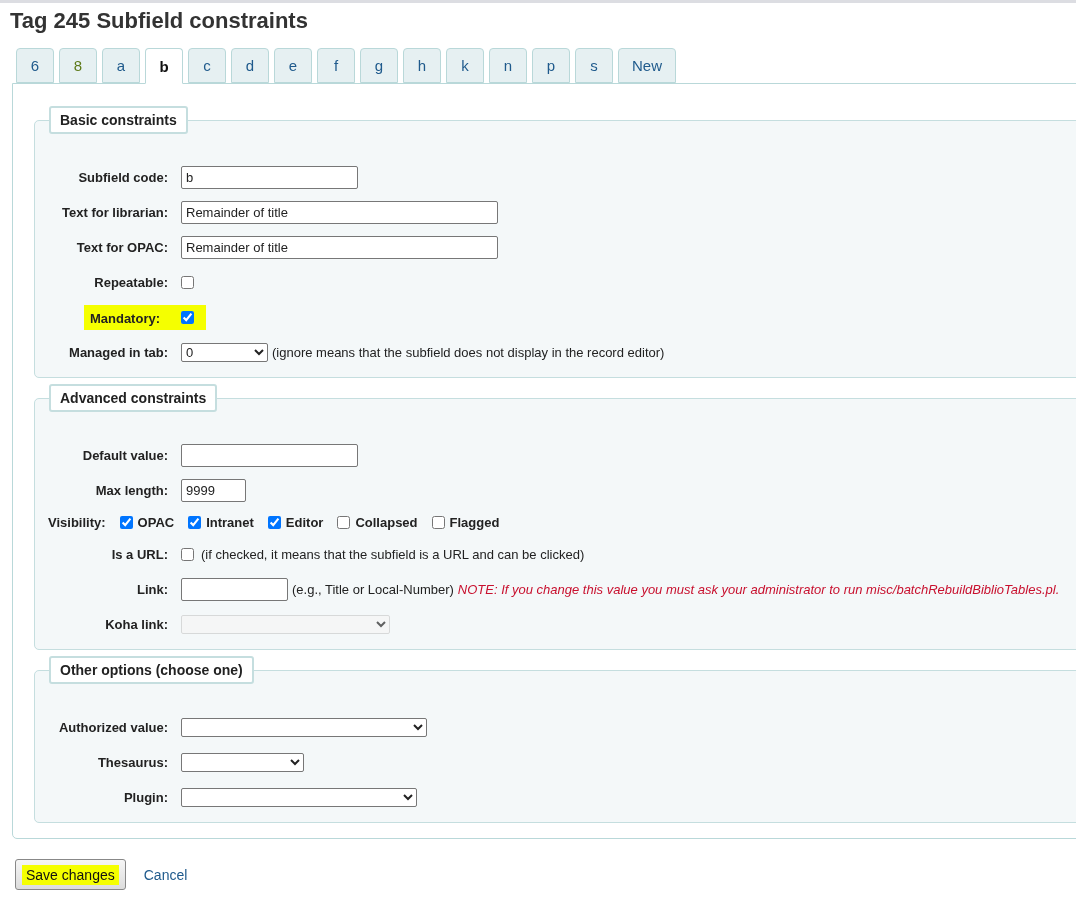 The width and height of the screenshot is (1076, 915). What do you see at coordinates (156, 522) in the screenshot?
I see `option-label: OPAC` at bounding box center [156, 522].